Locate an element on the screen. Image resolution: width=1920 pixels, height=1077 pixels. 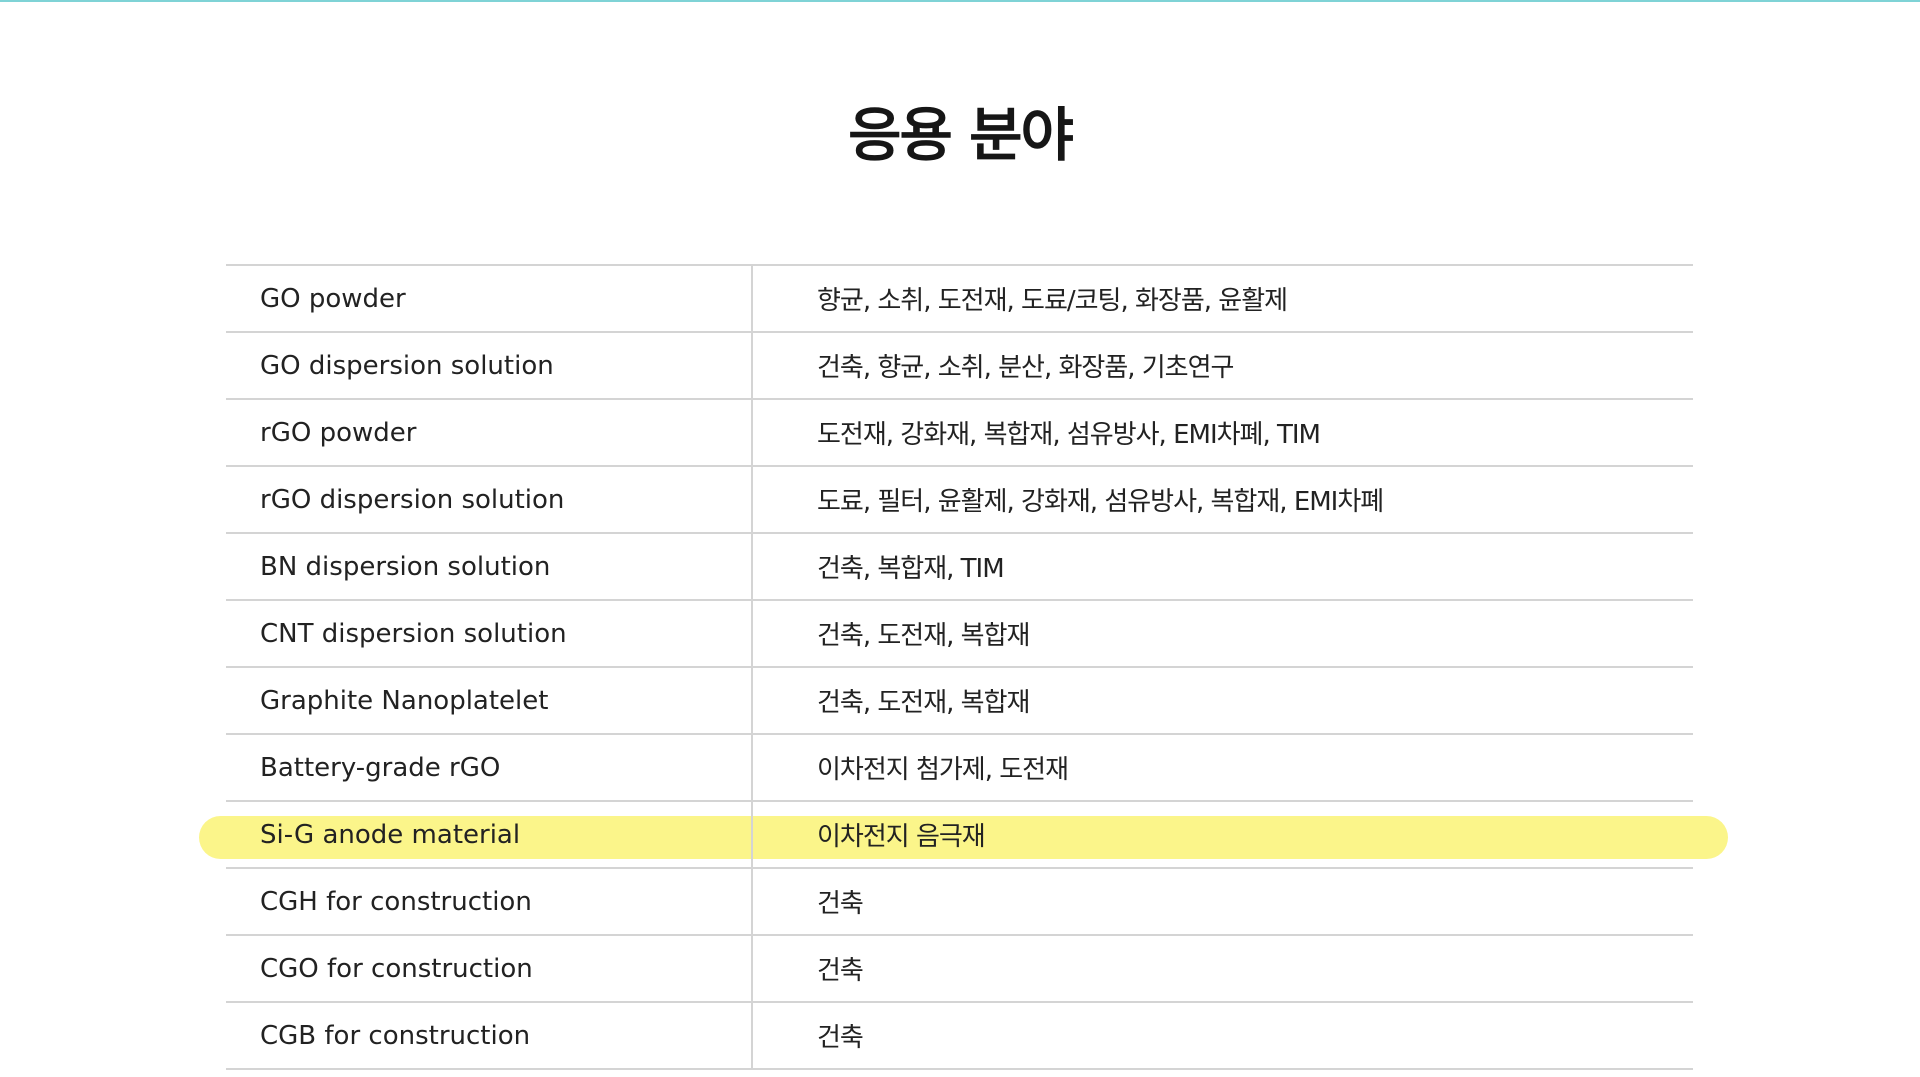
application-fields: 도료, 필터, 윤활제, 강화재, 섬유방사, 복합재, EMI차폐 is located at coordinates (1100, 502).